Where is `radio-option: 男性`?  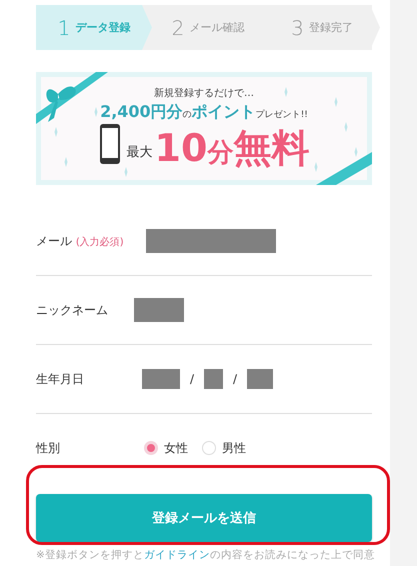 radio-option: 男性 is located at coordinates (224, 448).